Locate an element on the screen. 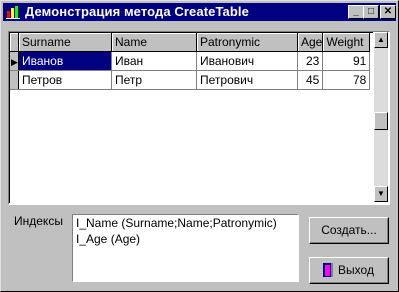 The image size is (399, 292). close-button: ✕ is located at coordinates (388, 12).